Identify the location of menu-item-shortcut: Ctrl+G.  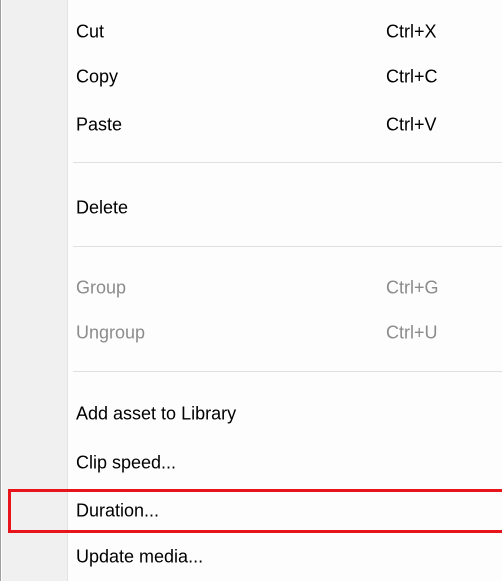
(412, 287).